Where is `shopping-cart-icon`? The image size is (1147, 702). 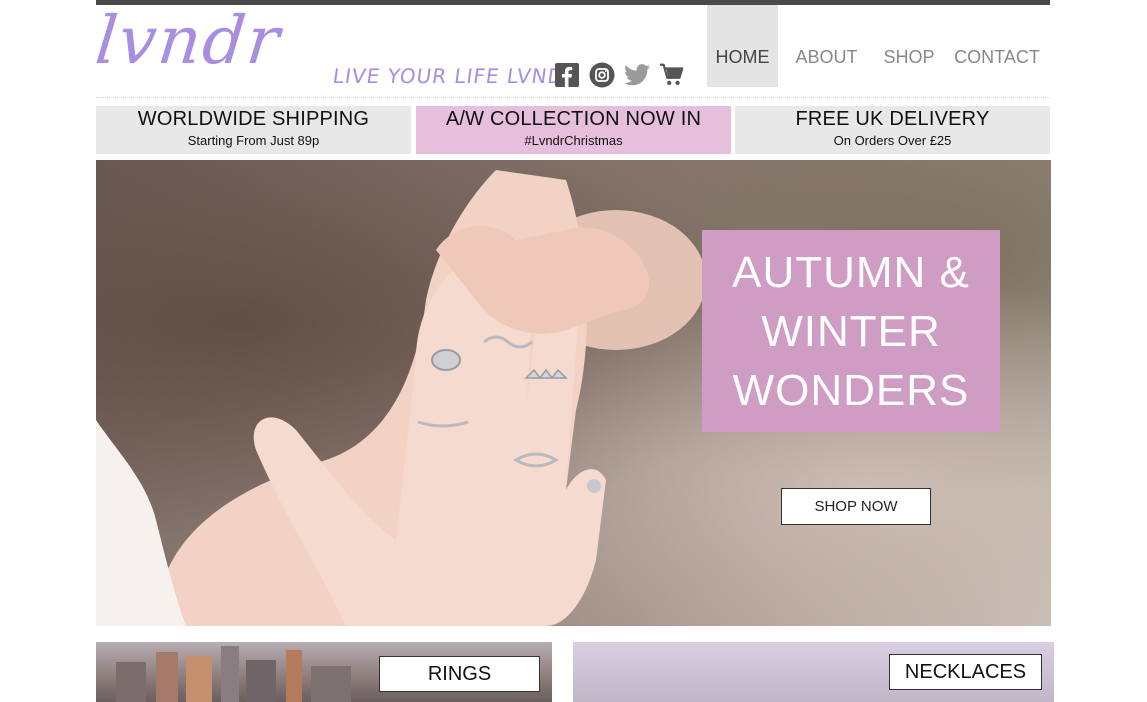 shopping-cart-icon is located at coordinates (672, 75).